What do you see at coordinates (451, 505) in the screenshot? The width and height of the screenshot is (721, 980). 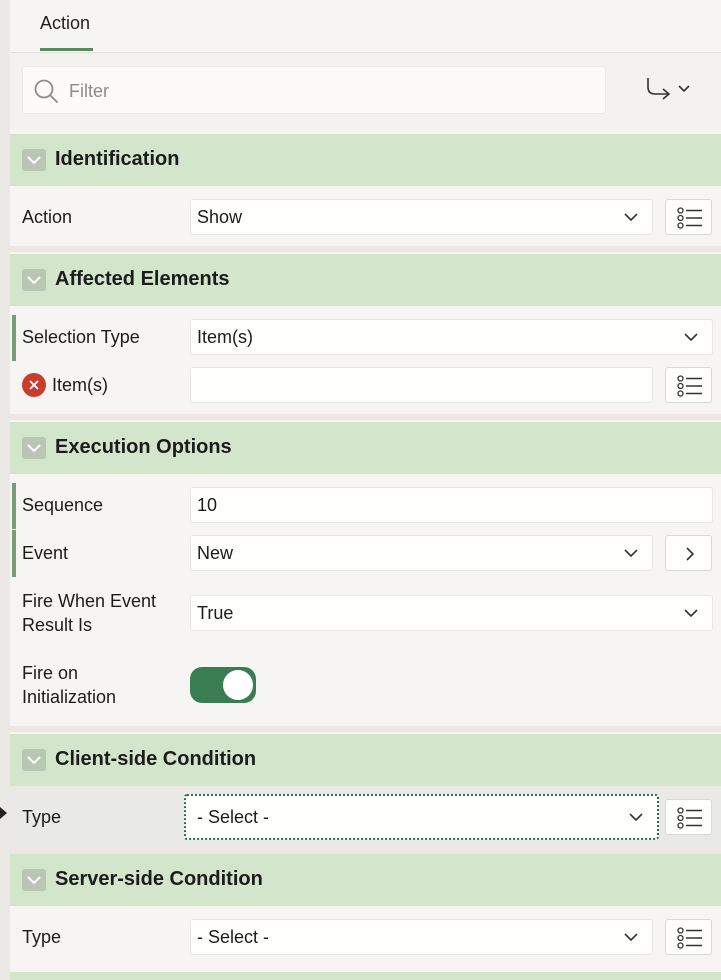 I see `sequence-input: 10` at bounding box center [451, 505].